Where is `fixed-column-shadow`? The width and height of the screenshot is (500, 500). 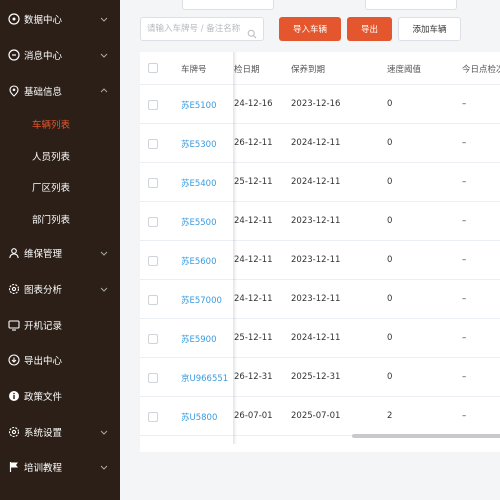
fixed-column-shadow is located at coordinates (235, 248).